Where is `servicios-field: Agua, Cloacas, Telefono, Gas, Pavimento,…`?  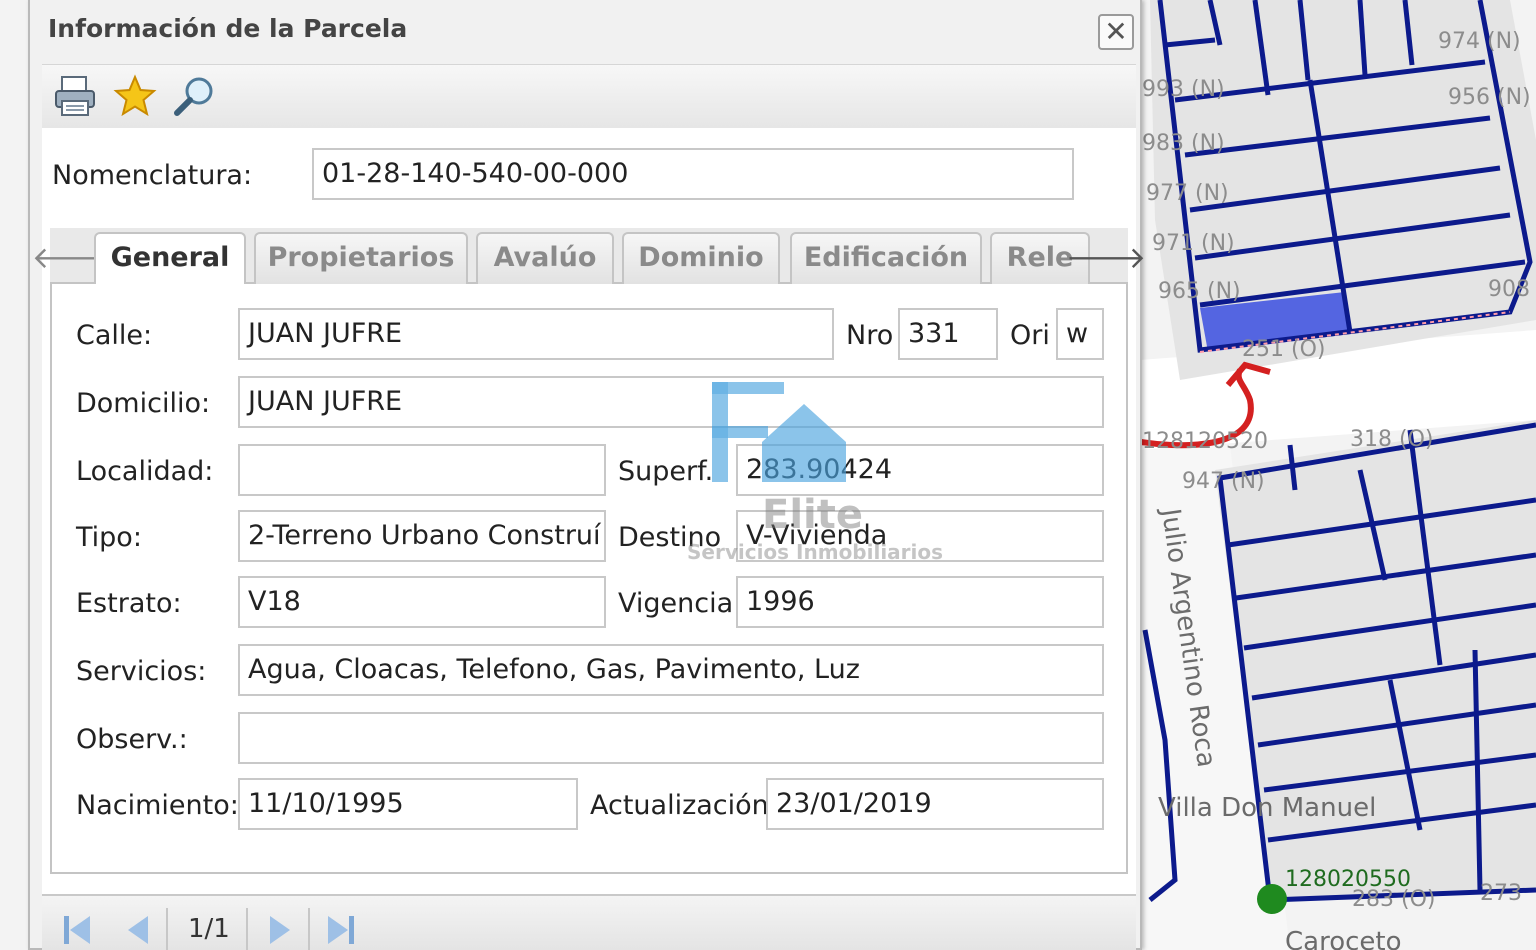
servicios-field: Agua, Cloacas, Telefono, Gas, Pavimento,… is located at coordinates (671, 670).